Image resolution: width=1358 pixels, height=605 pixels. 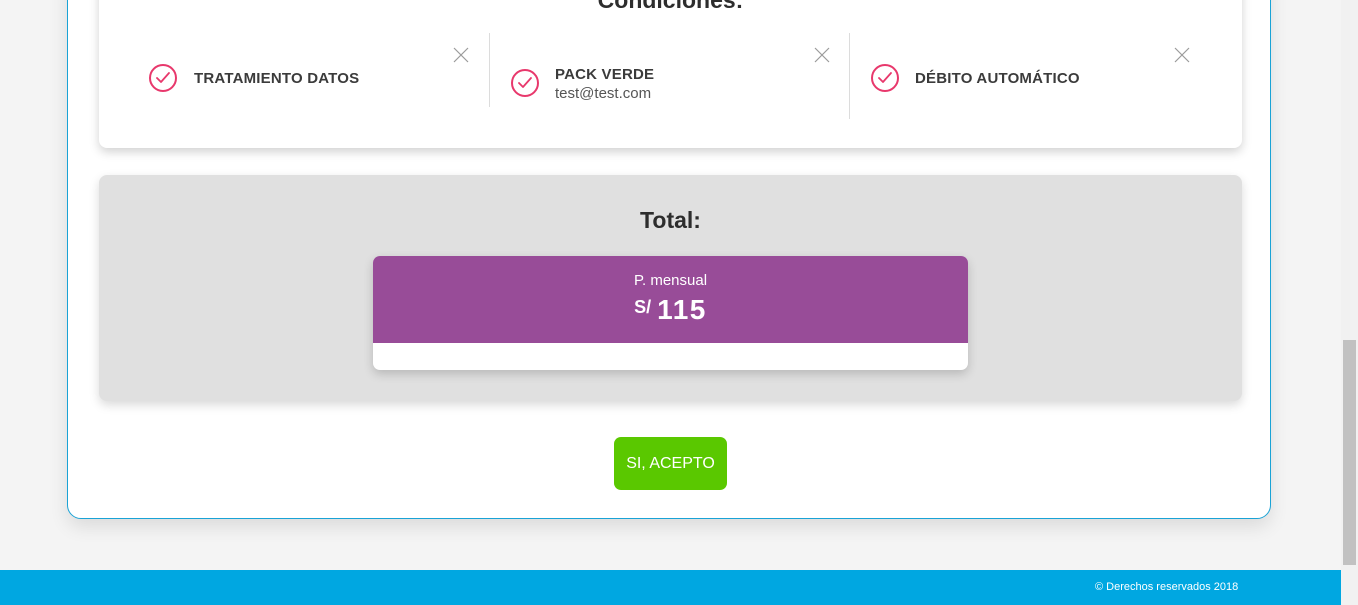 I want to click on total-title: Total:, so click(x=670, y=220).